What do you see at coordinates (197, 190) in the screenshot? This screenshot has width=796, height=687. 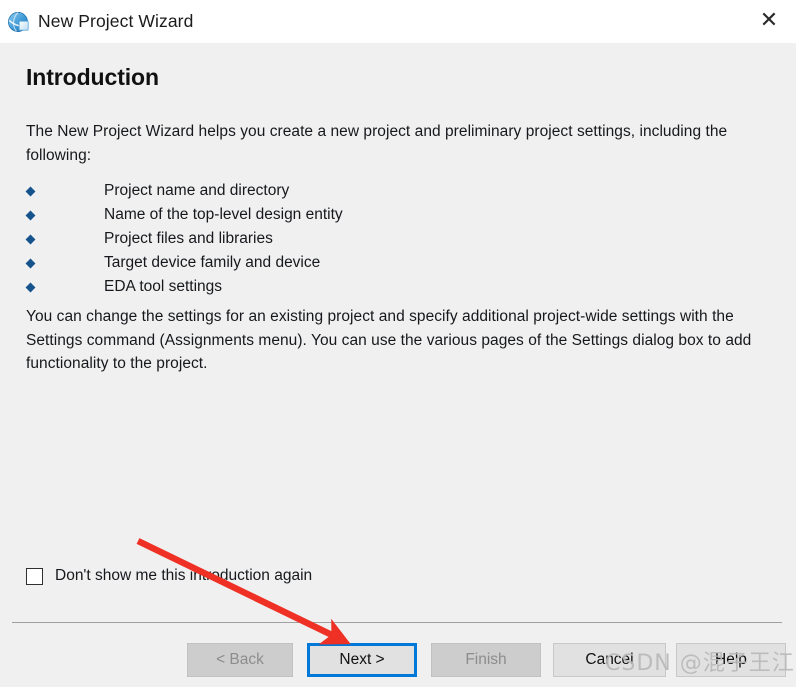 I see `list-item-label: Project name and directory` at bounding box center [197, 190].